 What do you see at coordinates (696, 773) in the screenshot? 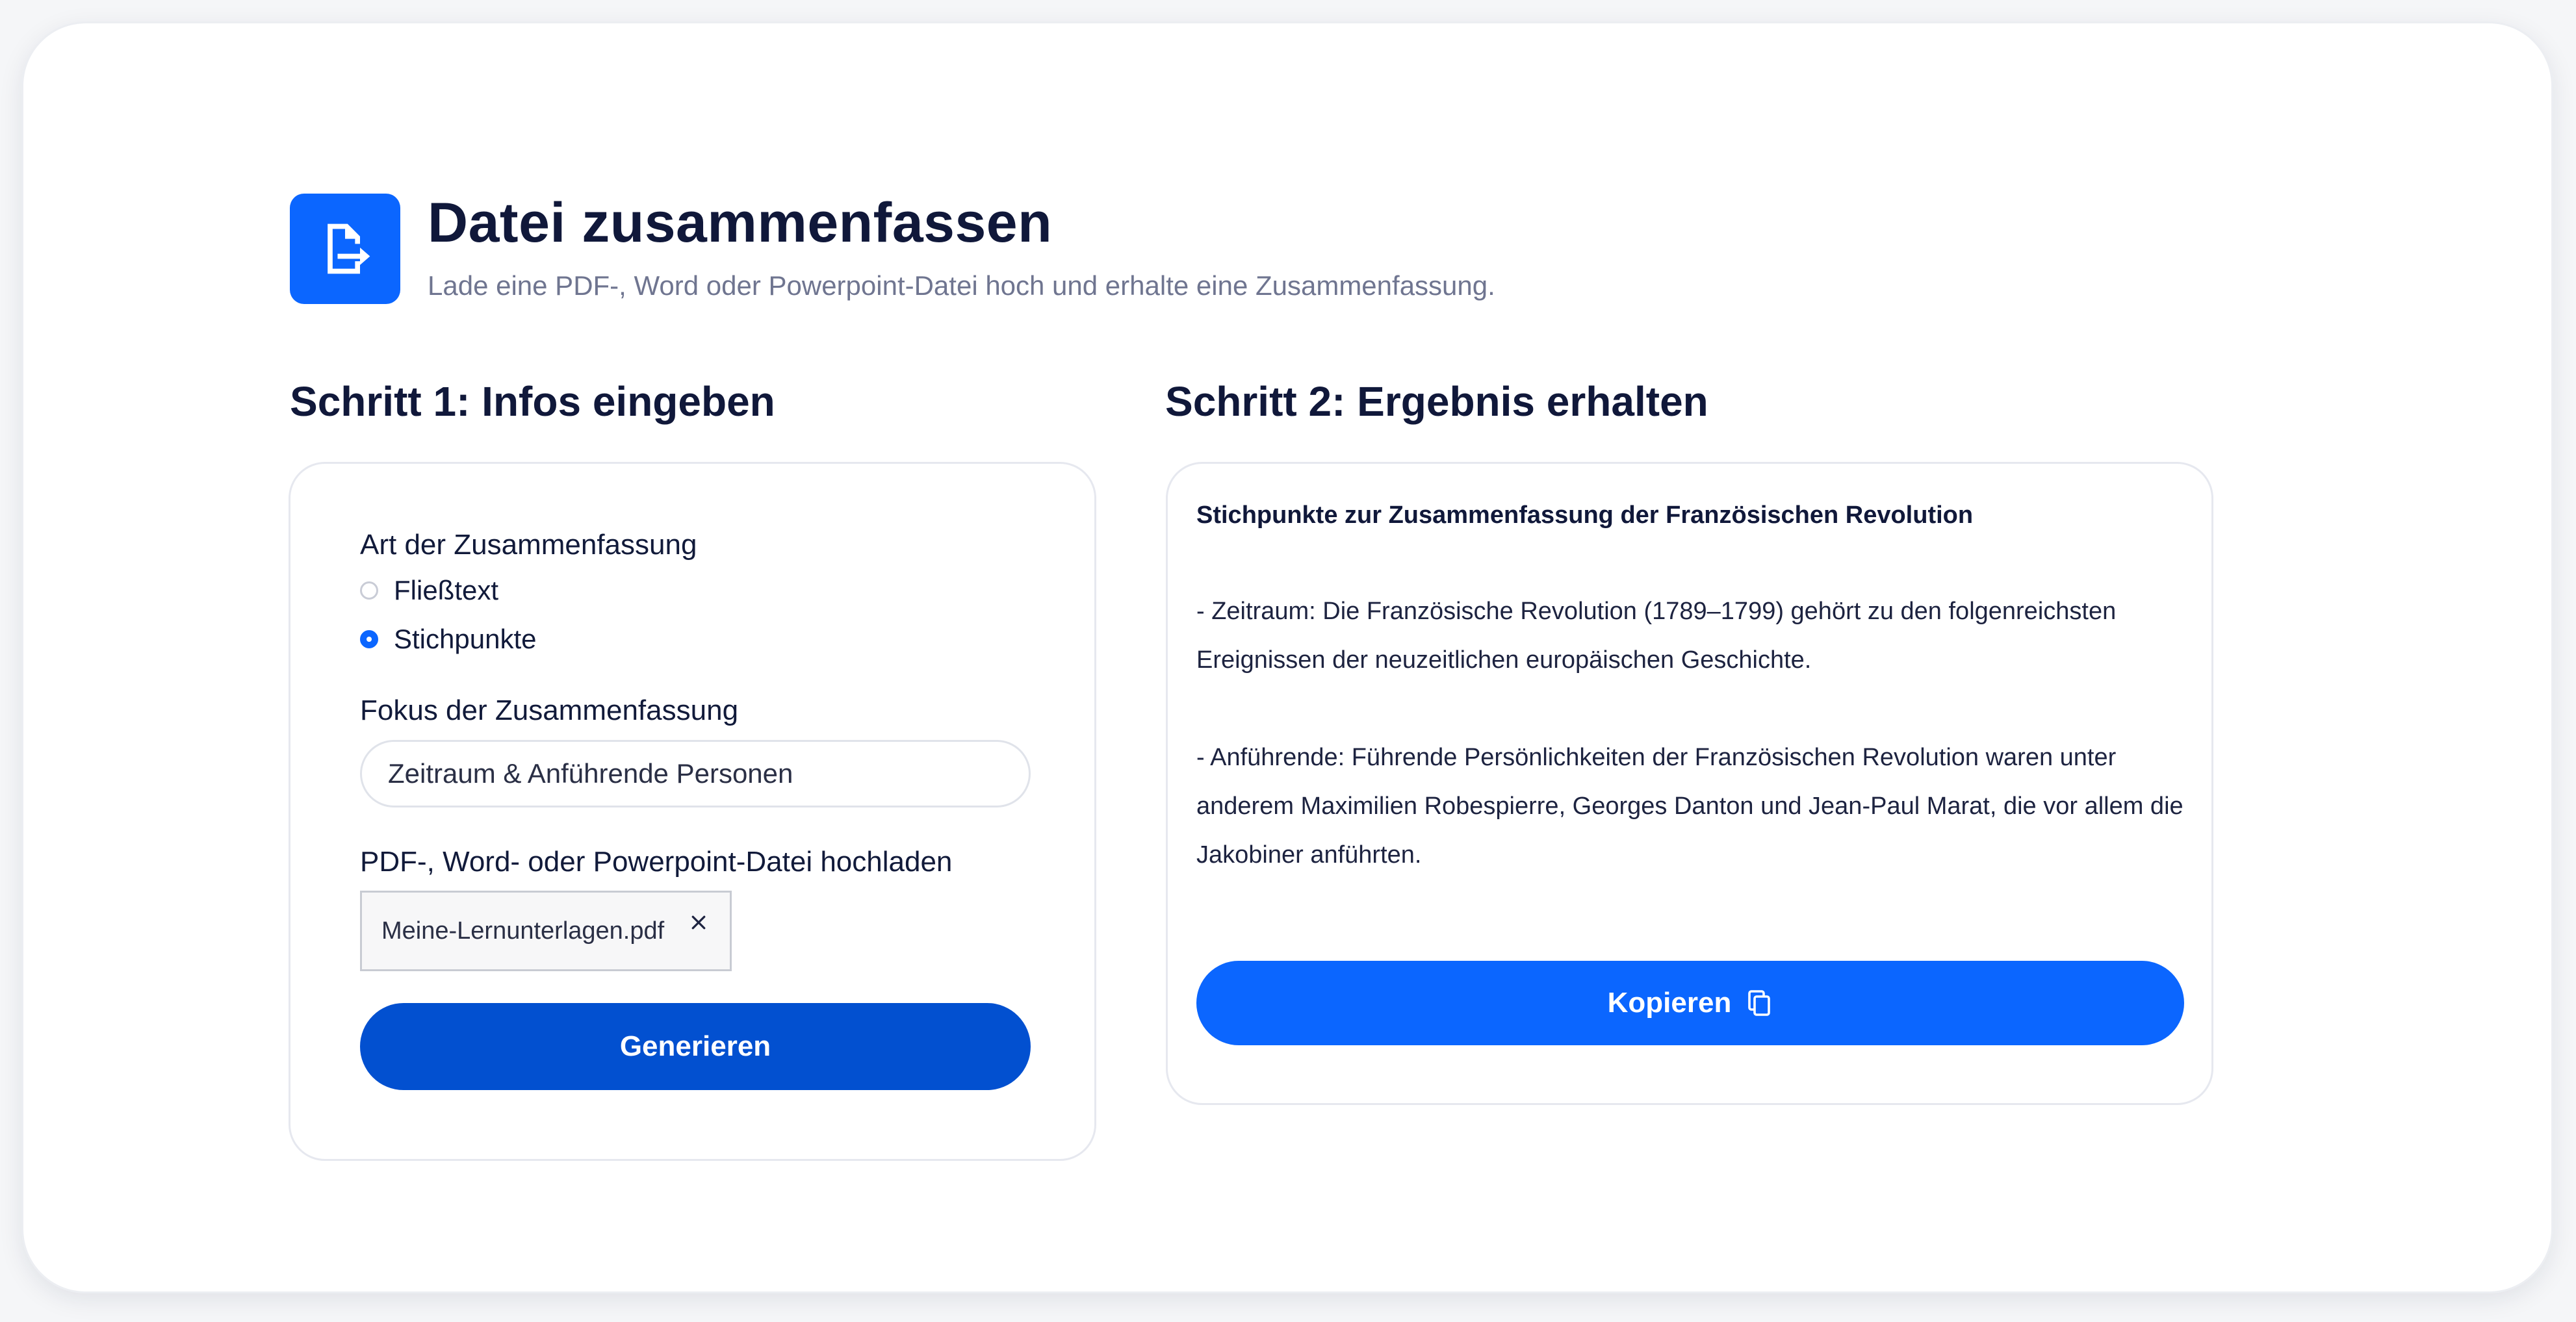
I see `focus-input` at bounding box center [696, 773].